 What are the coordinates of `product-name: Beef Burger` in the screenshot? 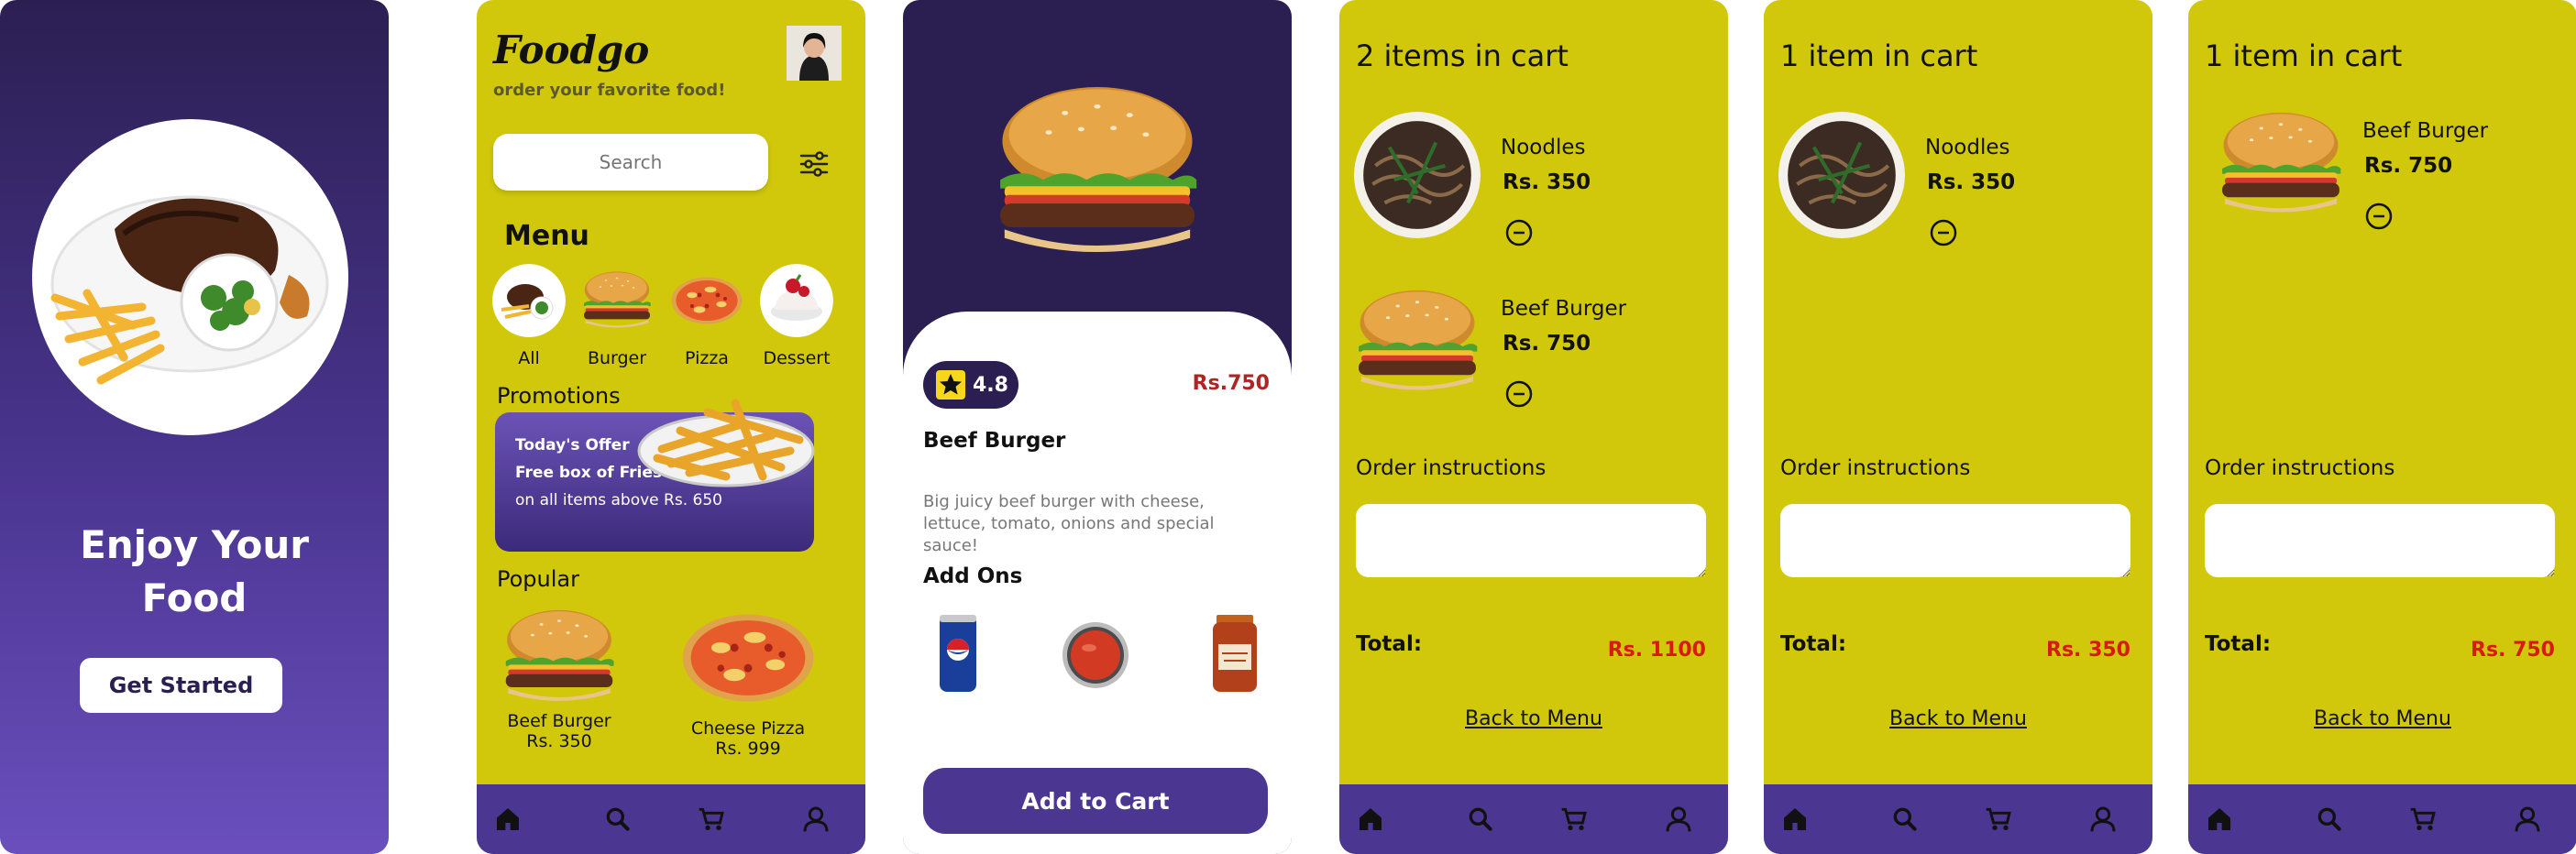 It's located at (994, 441).